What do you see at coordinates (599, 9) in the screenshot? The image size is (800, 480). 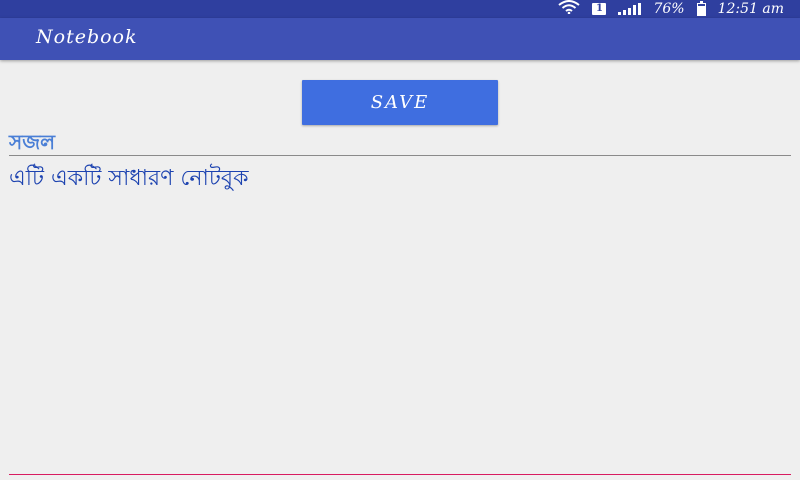 I see `sim-icon: 1` at bounding box center [599, 9].